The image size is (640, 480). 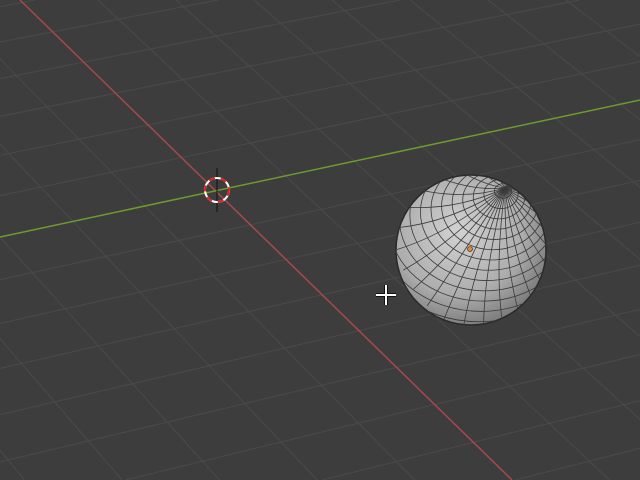 I want to click on 3d-cursor-icon, so click(x=217, y=190).